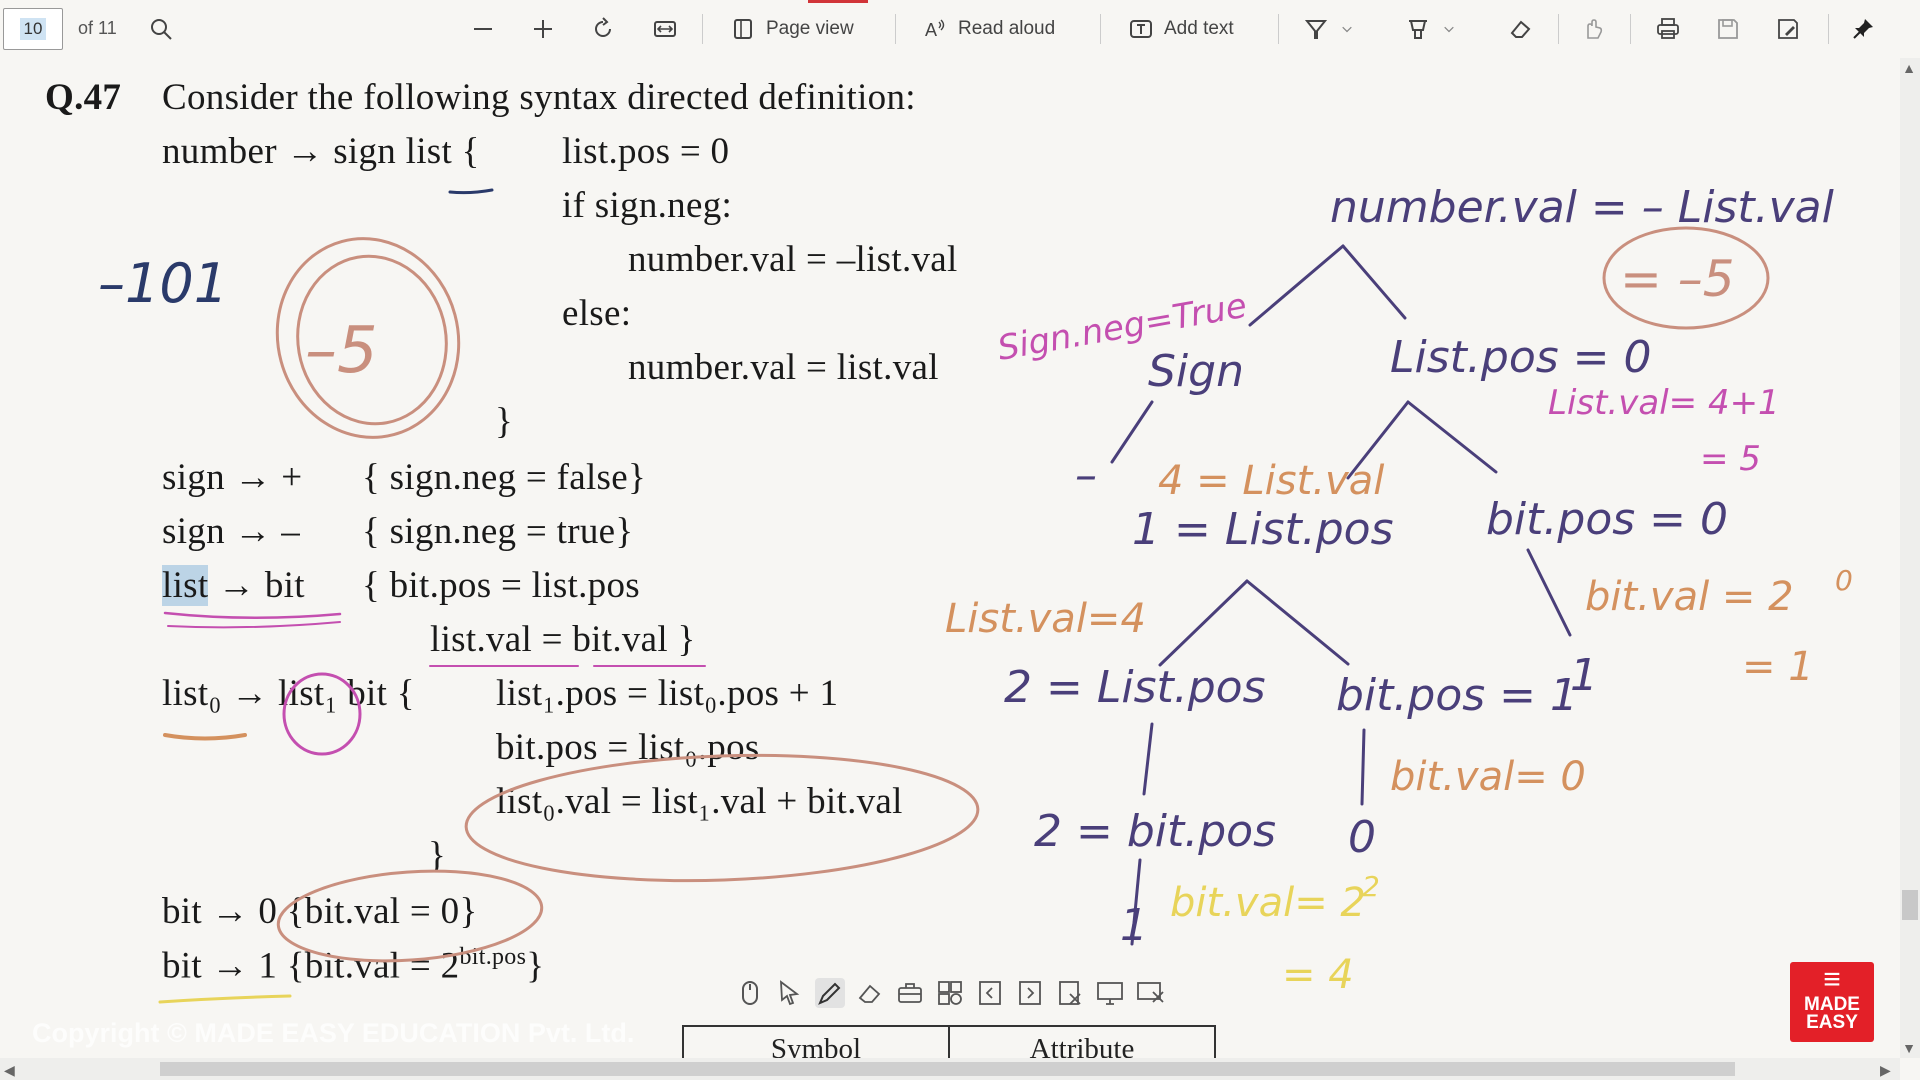 The image size is (1920, 1080). What do you see at coordinates (1271, 481) in the screenshot?
I see `hw-list-val-4: 4 = List.val` at bounding box center [1271, 481].